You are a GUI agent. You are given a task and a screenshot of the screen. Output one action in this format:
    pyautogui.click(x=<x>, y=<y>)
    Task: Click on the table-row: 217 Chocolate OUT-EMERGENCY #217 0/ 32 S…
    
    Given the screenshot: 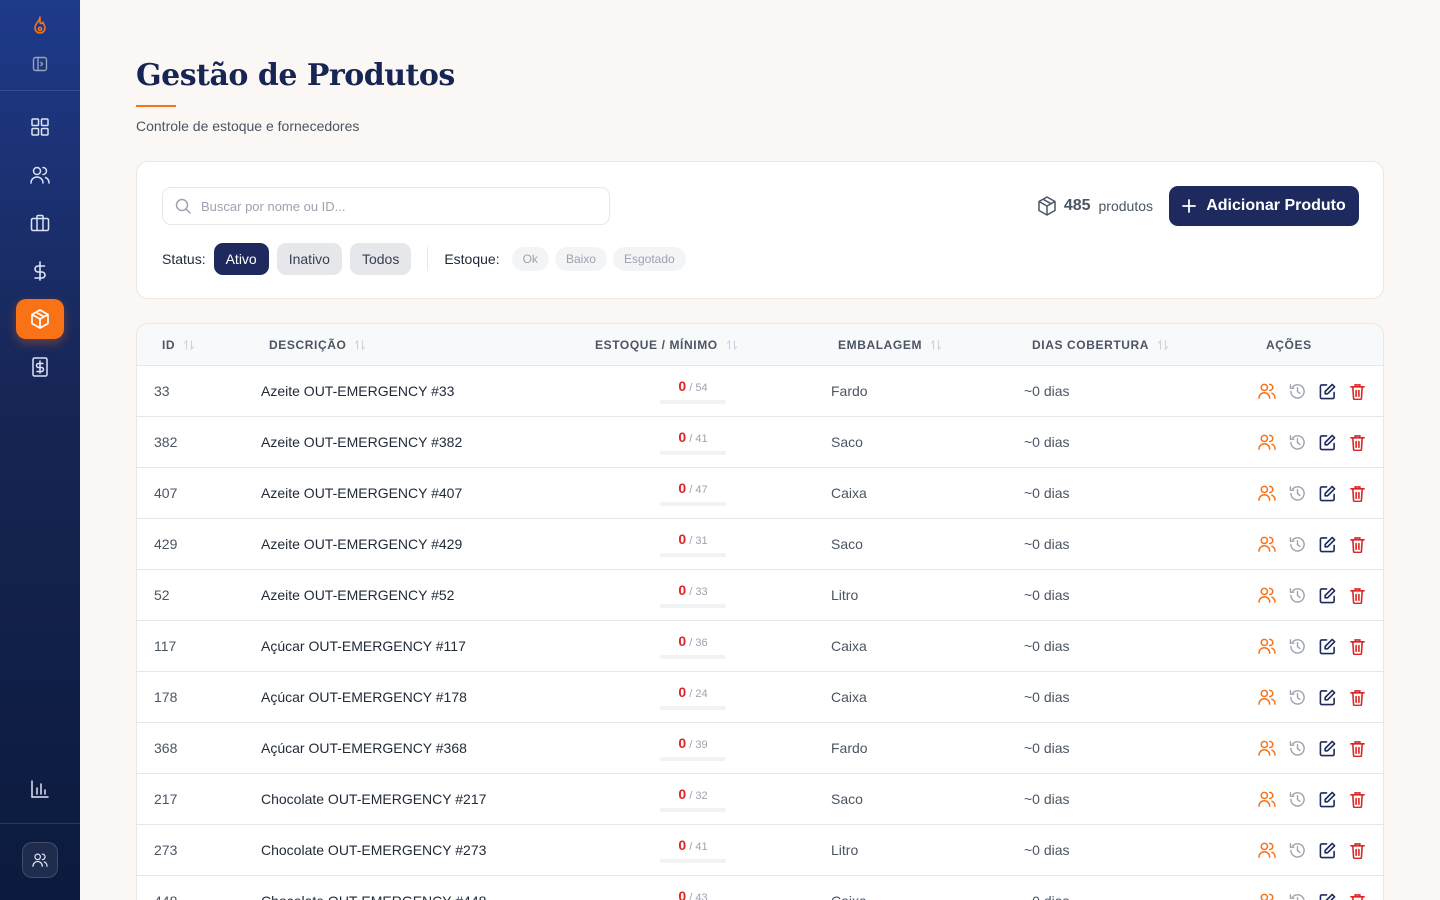 What is the action you would take?
    pyautogui.click(x=760, y=799)
    